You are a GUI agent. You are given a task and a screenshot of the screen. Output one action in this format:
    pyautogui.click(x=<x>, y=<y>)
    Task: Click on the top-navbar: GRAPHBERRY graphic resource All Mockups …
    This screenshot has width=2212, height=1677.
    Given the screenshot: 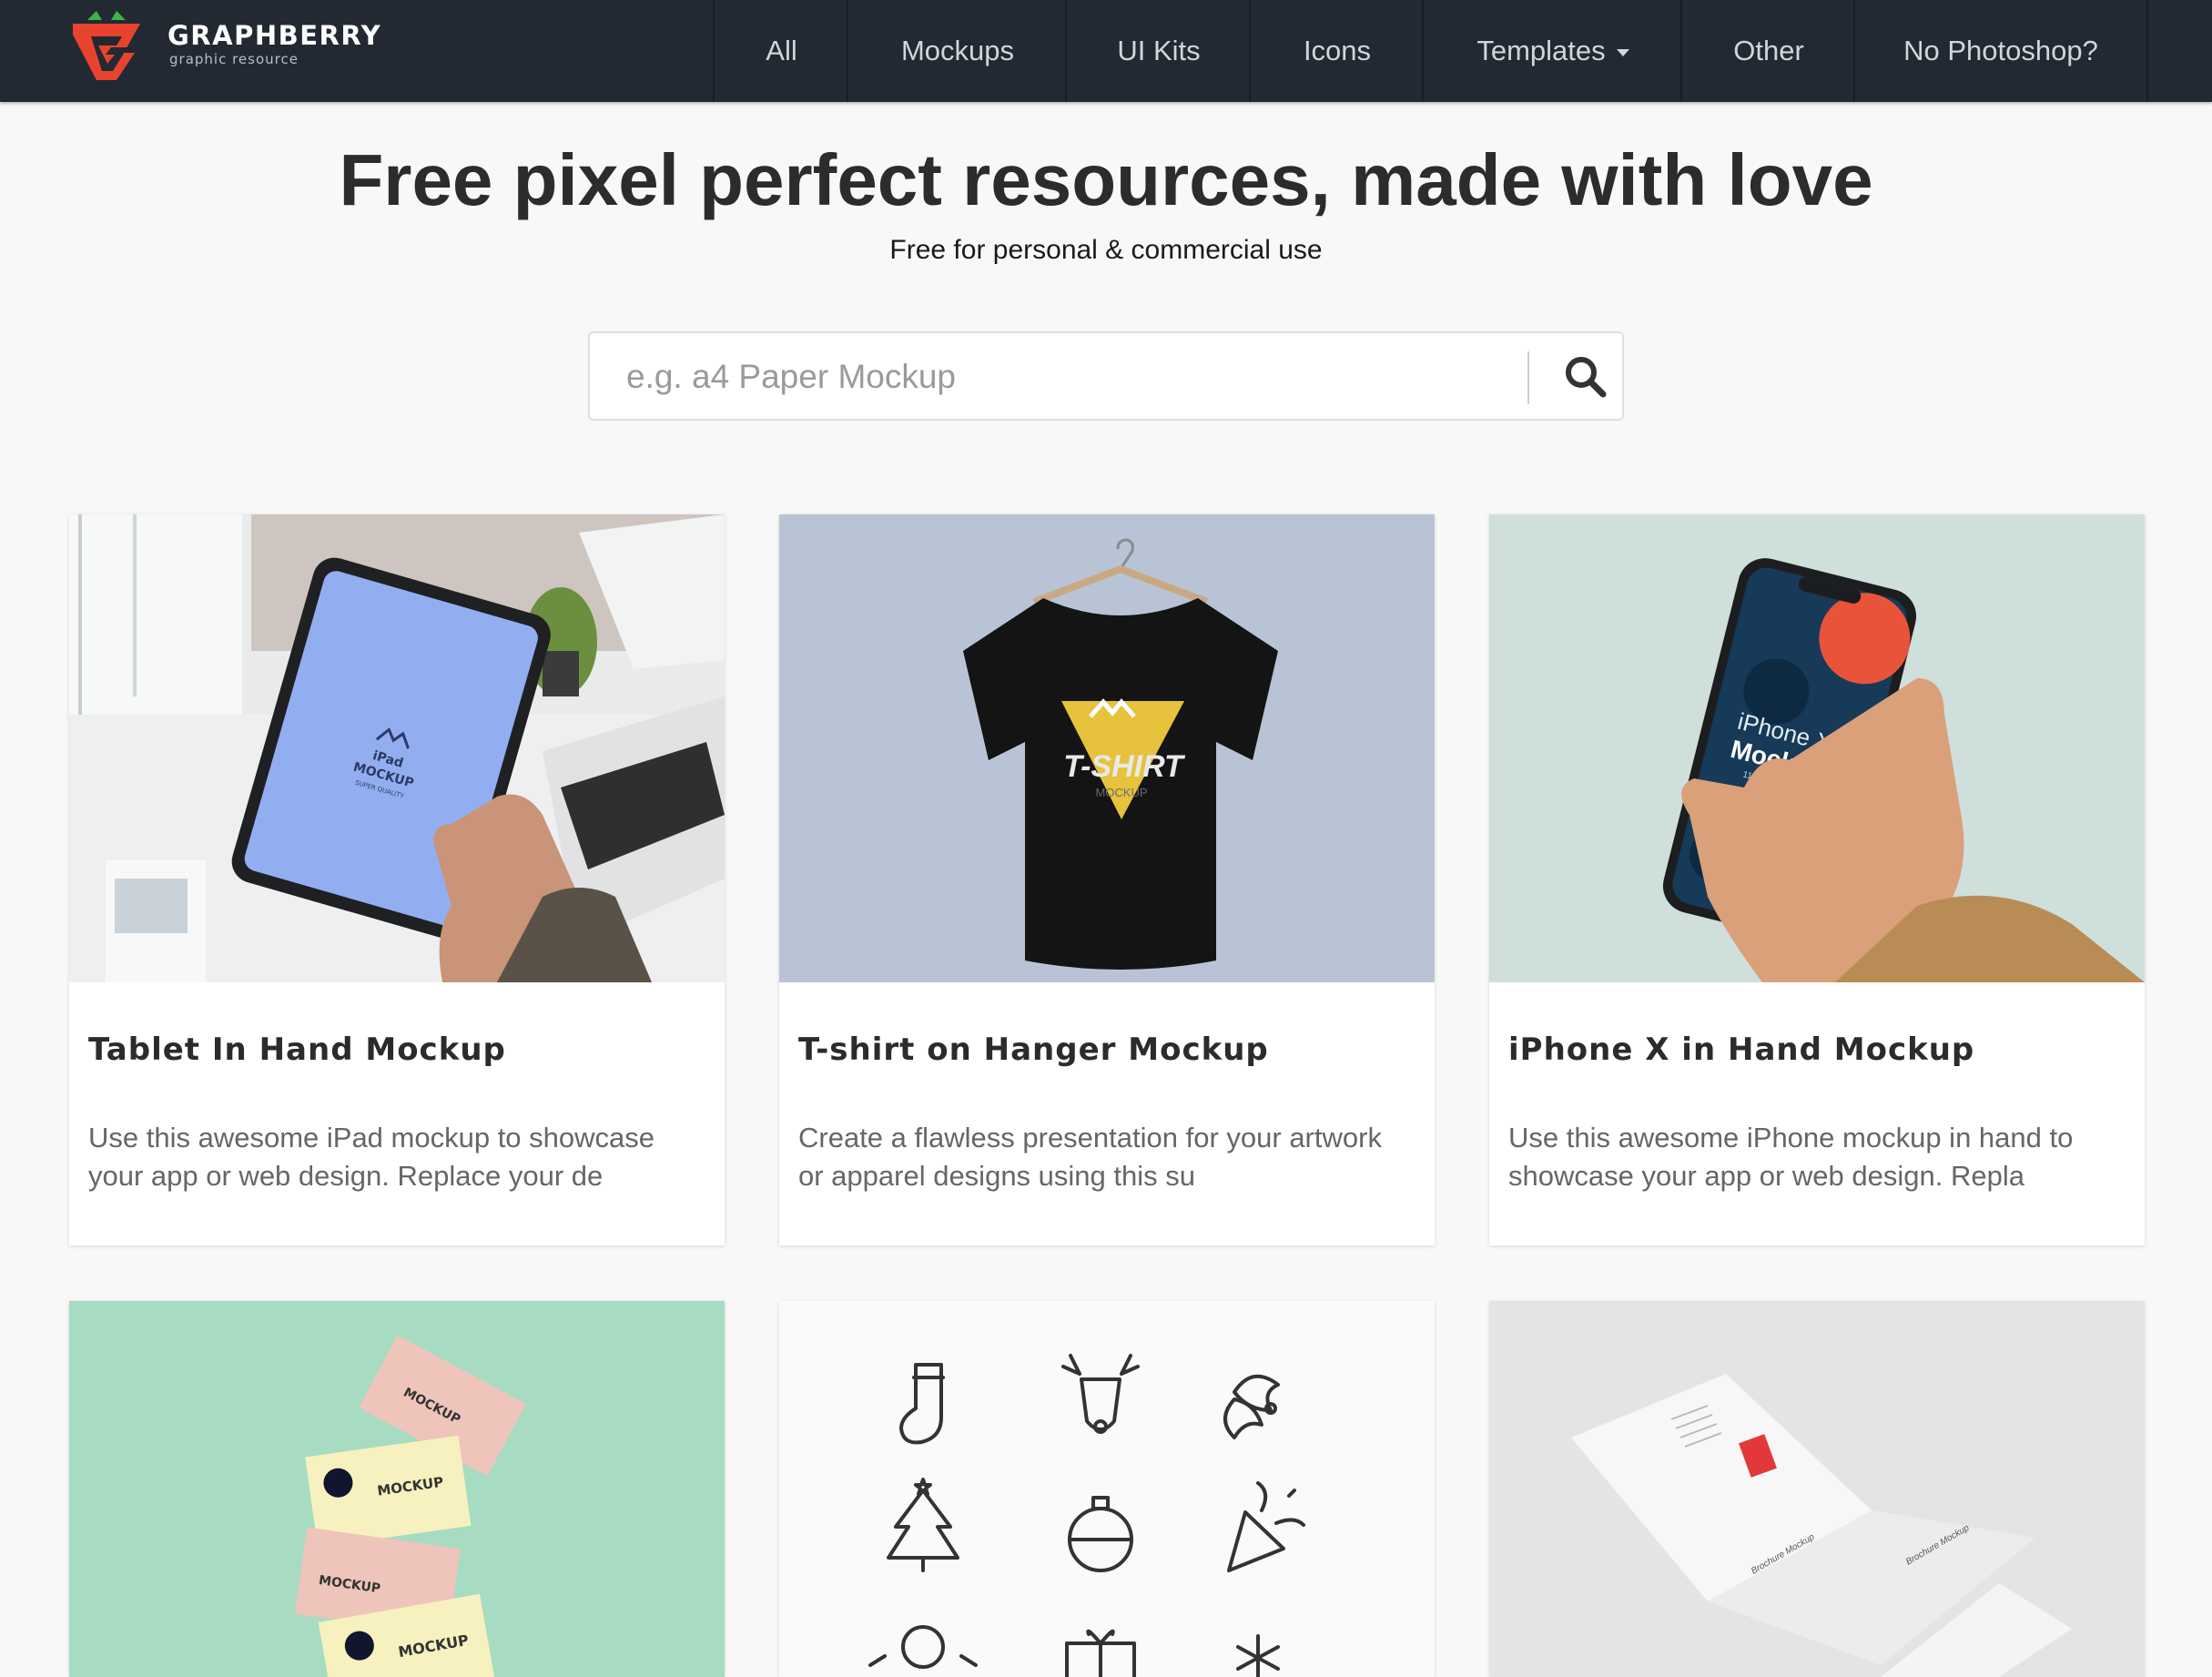 What is the action you would take?
    pyautogui.click(x=1106, y=51)
    